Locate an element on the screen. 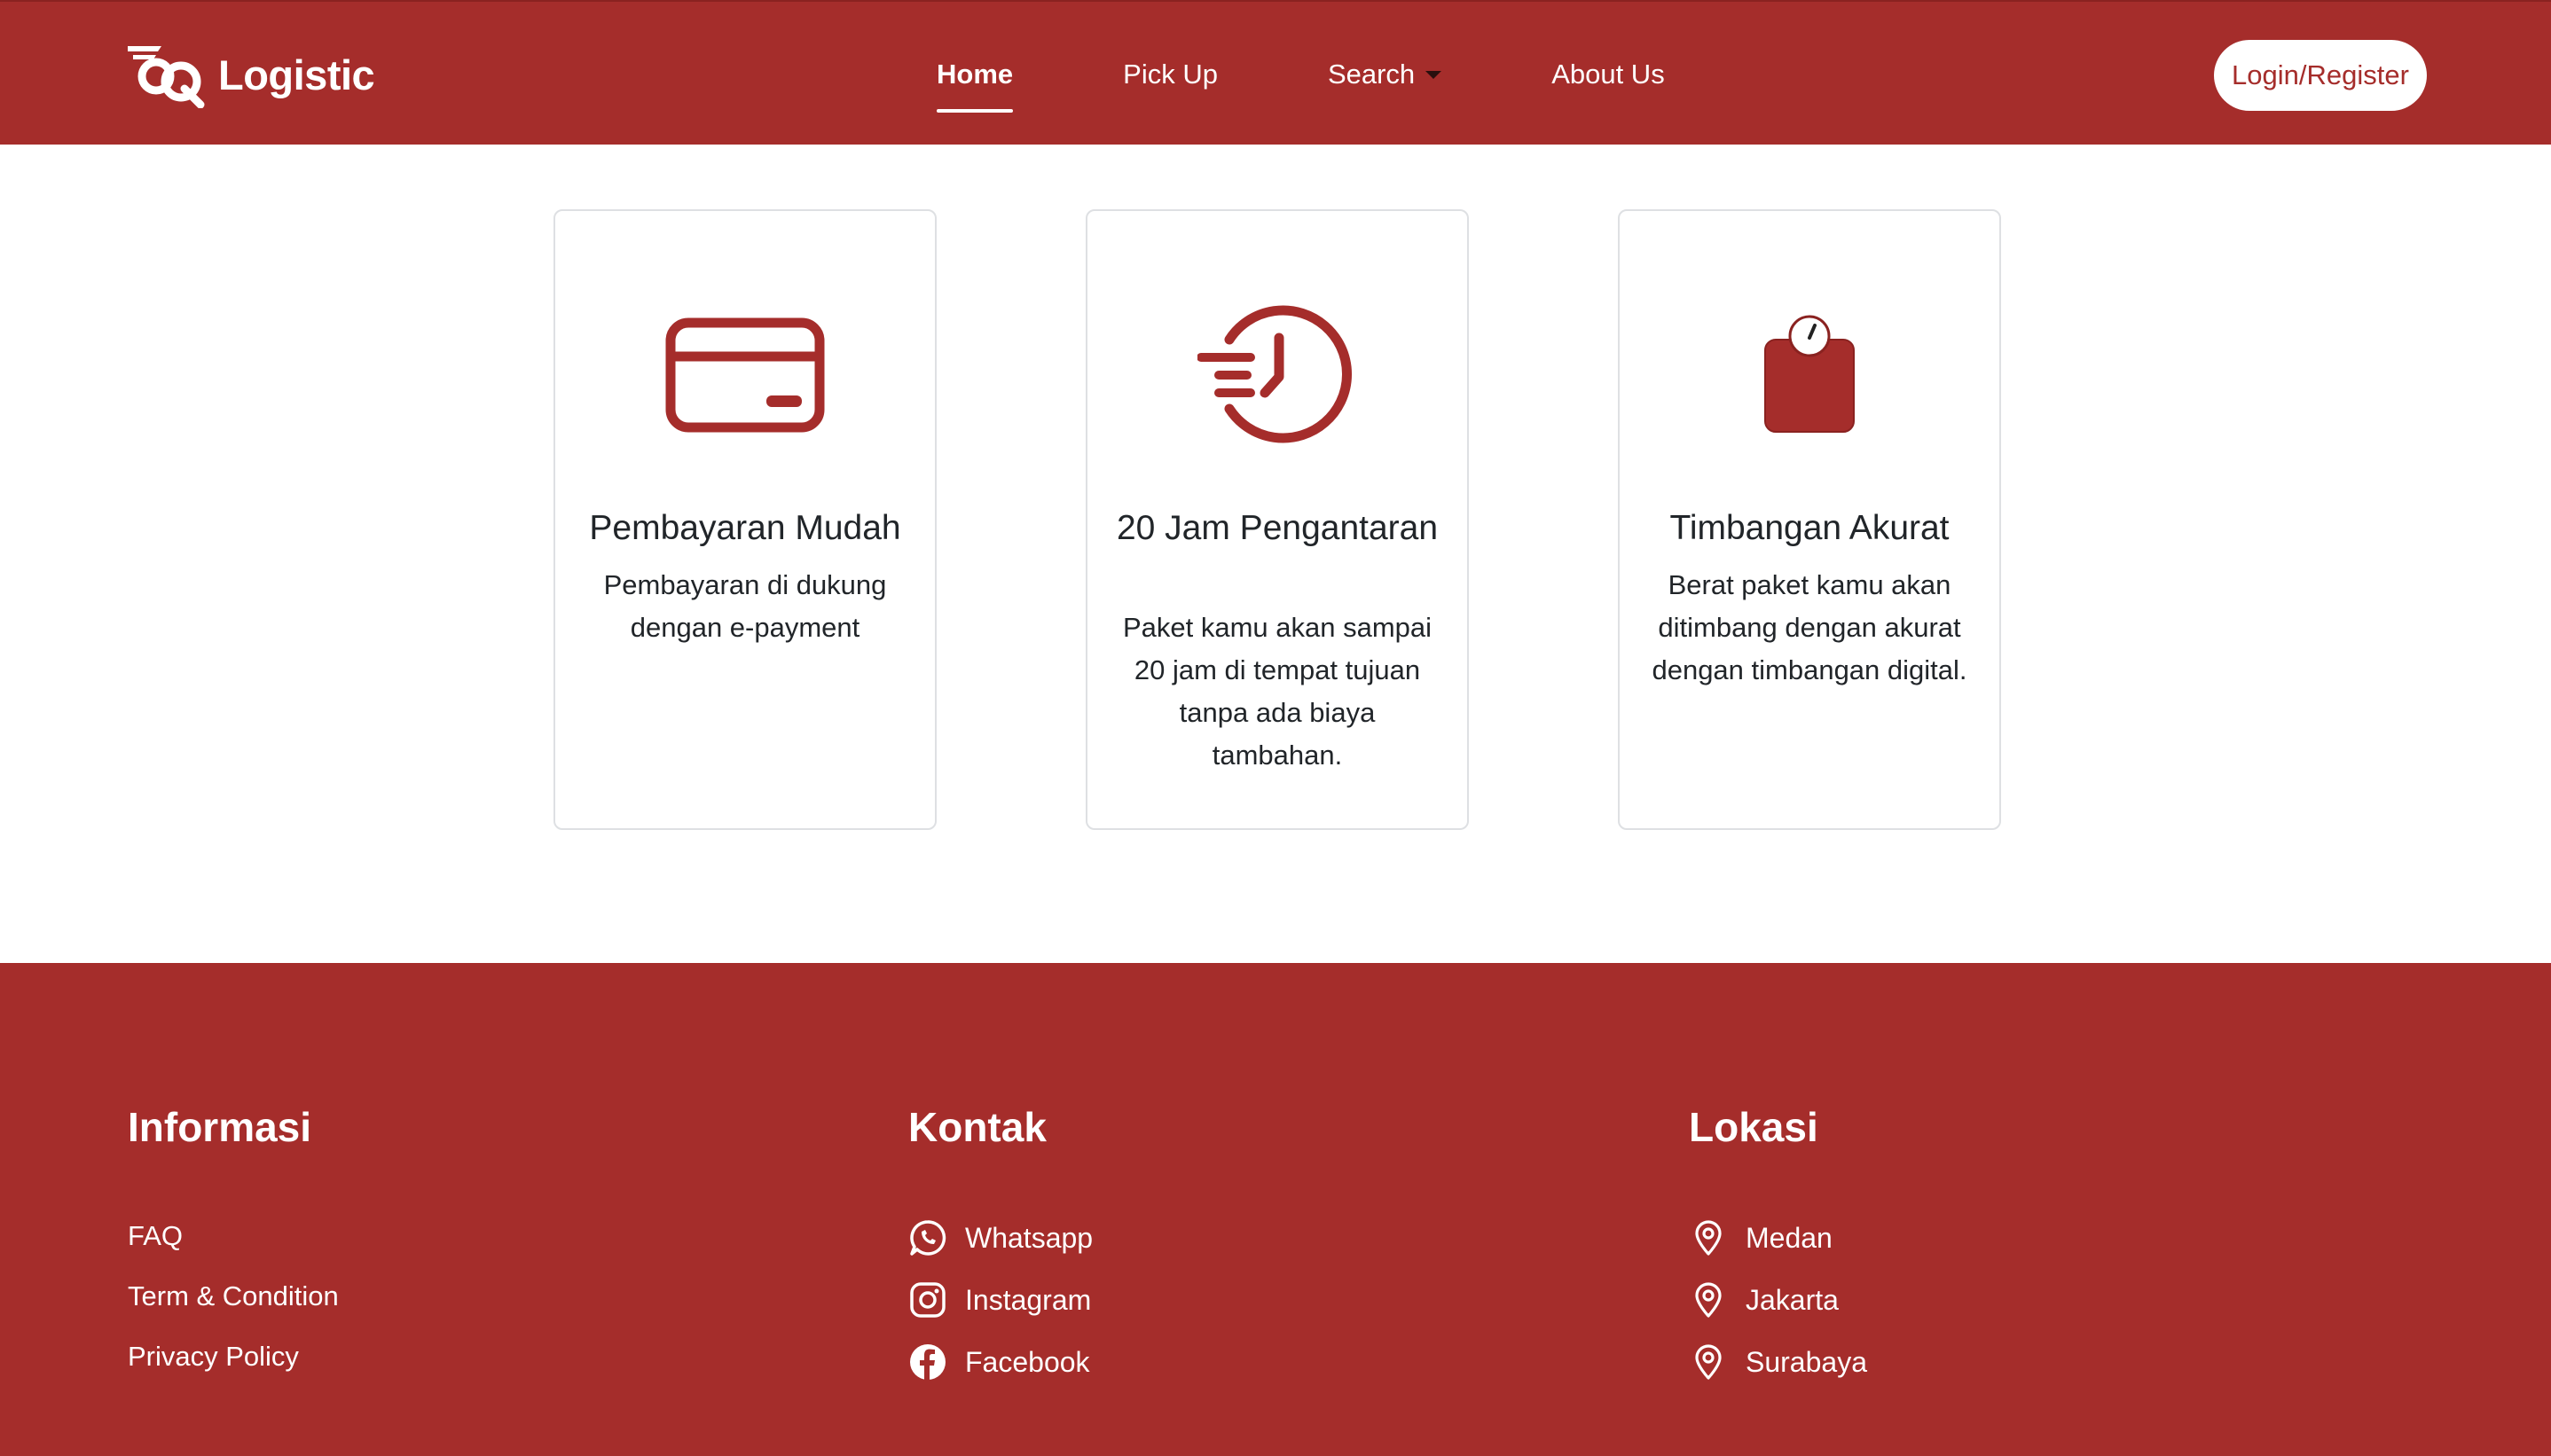 Image resolution: width=2551 pixels, height=1456 pixels. feature-title: Timbangan Akurat is located at coordinates (1809, 528).